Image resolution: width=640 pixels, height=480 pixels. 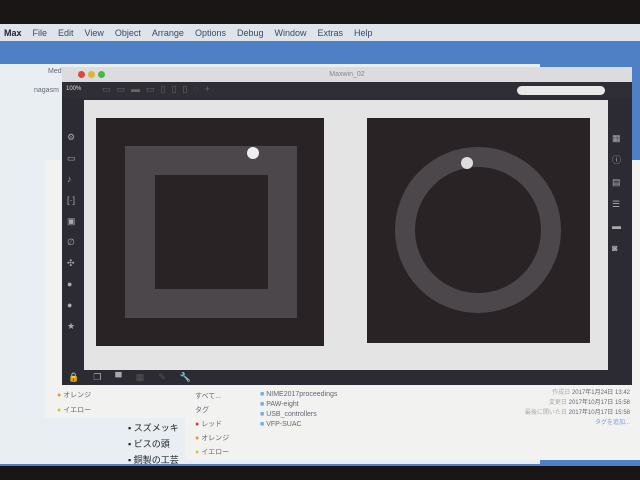 What do you see at coordinates (71, 242) in the screenshot?
I see `link-icon: ∅` at bounding box center [71, 242].